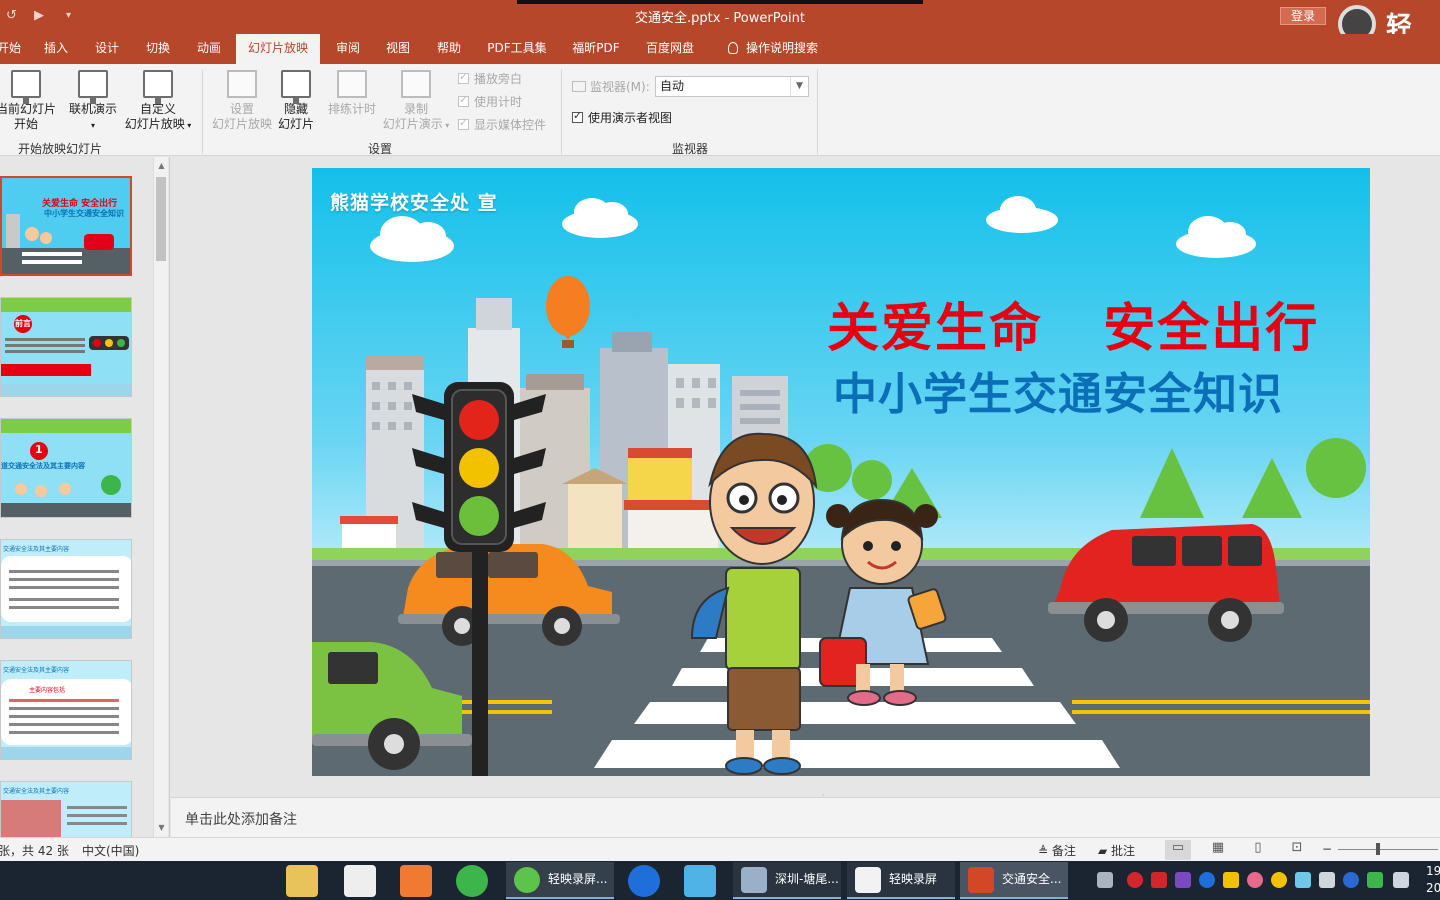 The height and width of the screenshot is (900, 1440). Describe the element at coordinates (107, 49) in the screenshot. I see `tab-design: 设计` at that location.